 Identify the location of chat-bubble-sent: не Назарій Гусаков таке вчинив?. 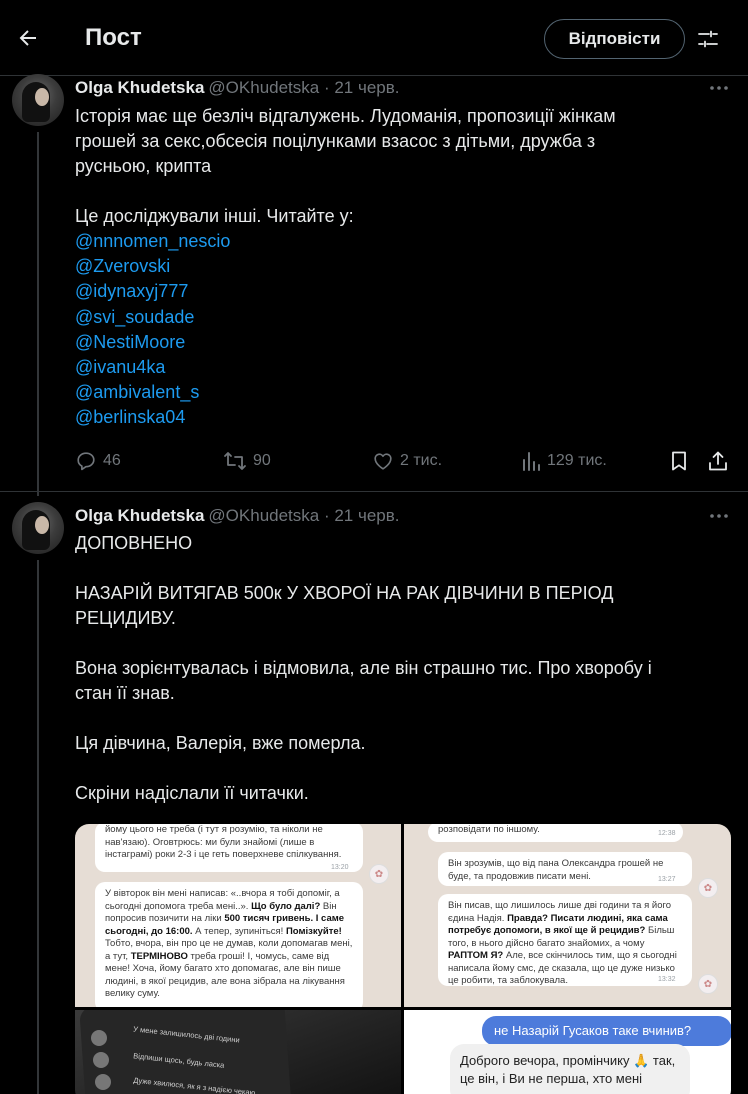
(606, 1031).